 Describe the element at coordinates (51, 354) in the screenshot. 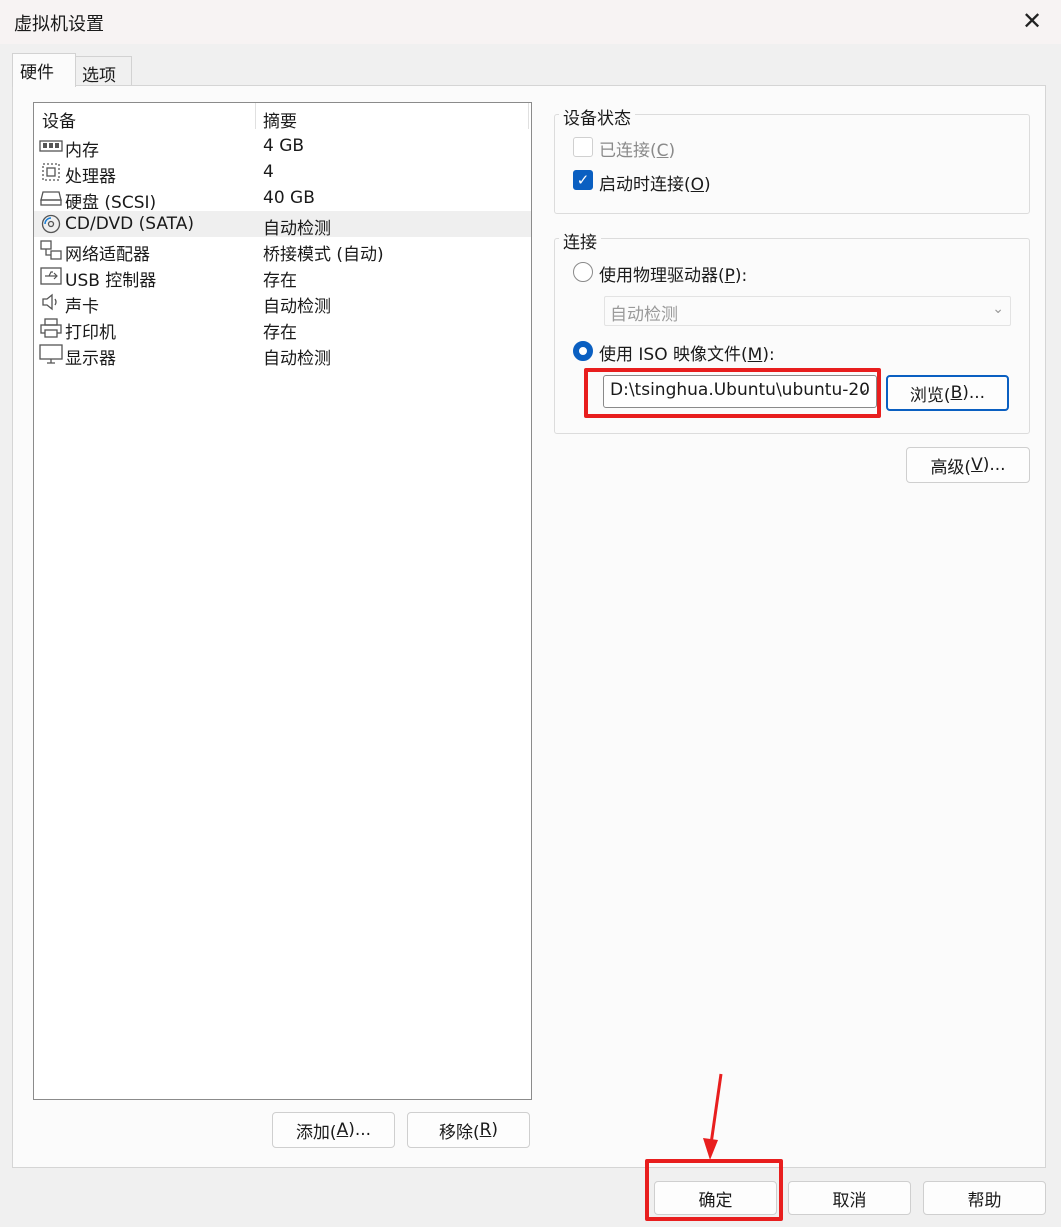

I see `display-icon` at that location.